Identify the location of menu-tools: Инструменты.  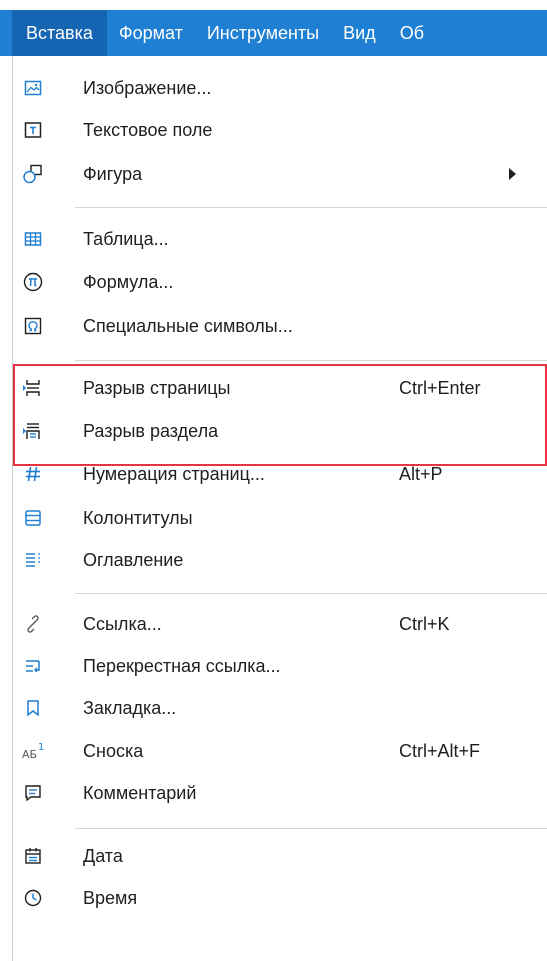
(263, 33).